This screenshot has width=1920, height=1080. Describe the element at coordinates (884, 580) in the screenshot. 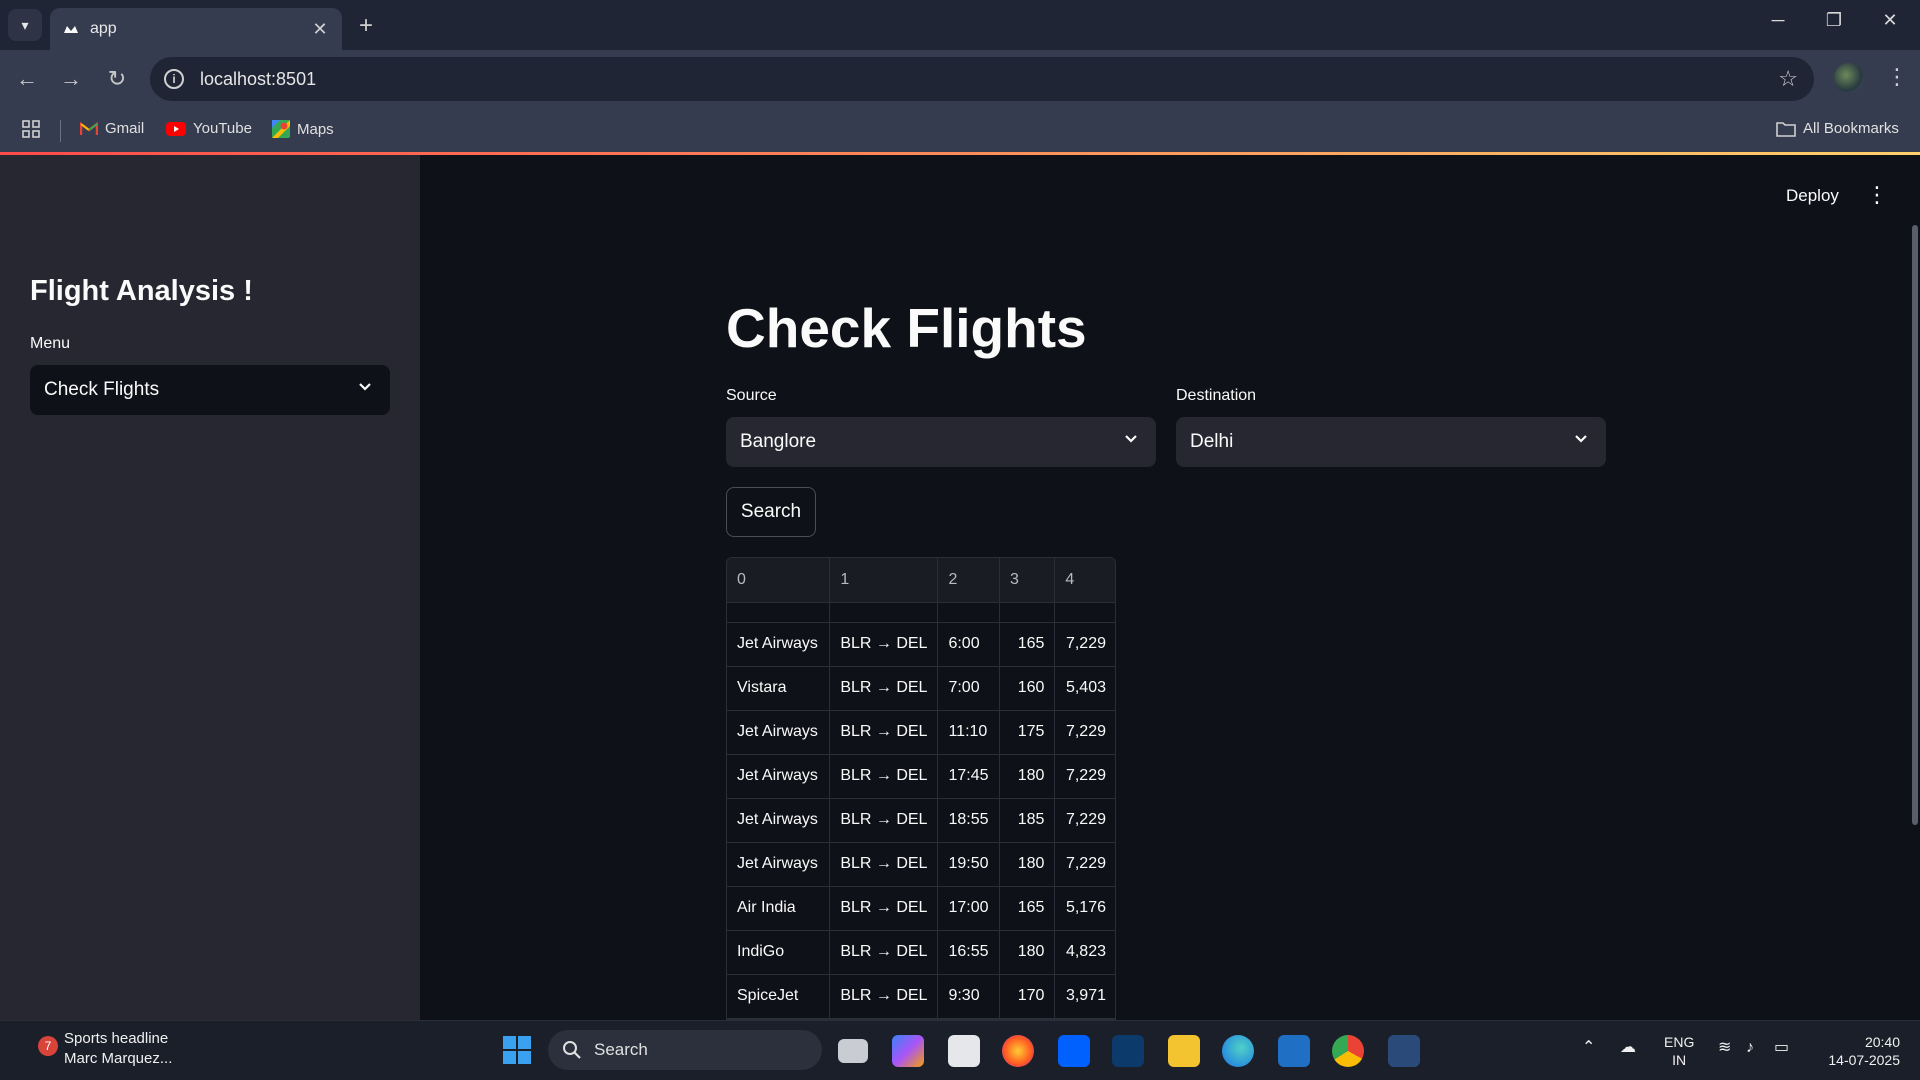

I see `column-header: 1` at that location.